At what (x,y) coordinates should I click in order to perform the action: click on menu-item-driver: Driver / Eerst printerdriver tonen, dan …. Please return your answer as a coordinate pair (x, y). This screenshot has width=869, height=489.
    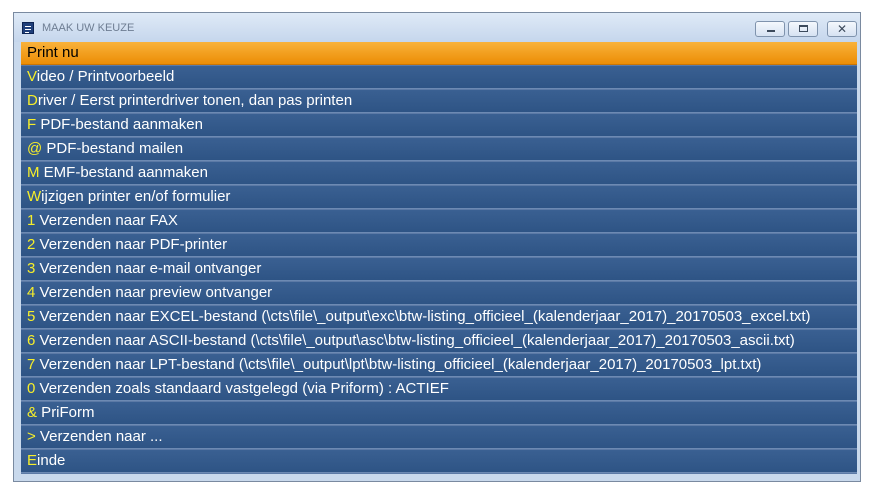
    Looking at the image, I should click on (439, 101).